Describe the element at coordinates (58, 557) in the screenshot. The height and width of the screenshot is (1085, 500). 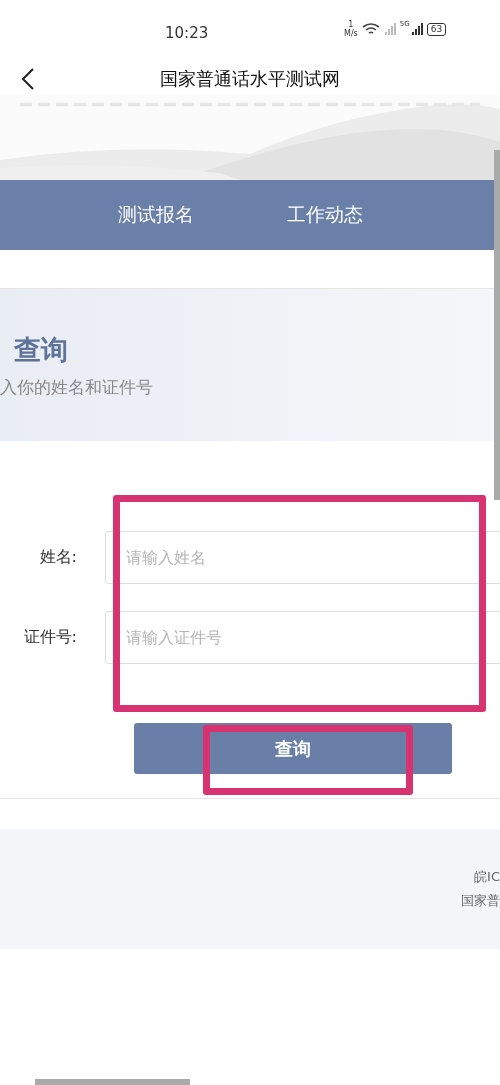
I see `field-label: 姓名:` at that location.